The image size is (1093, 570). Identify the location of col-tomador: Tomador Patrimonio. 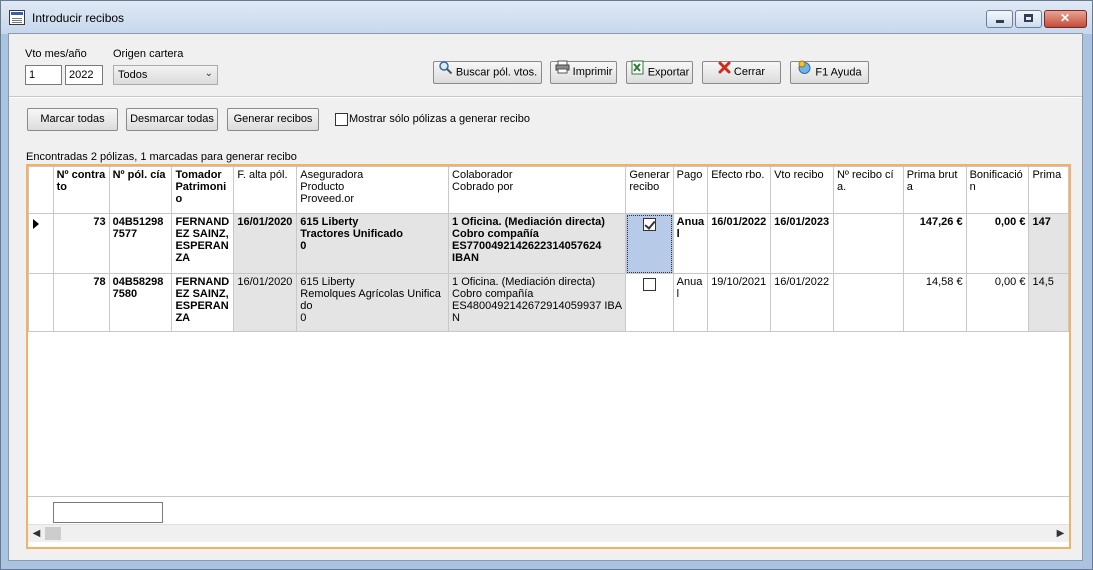
(203, 190).